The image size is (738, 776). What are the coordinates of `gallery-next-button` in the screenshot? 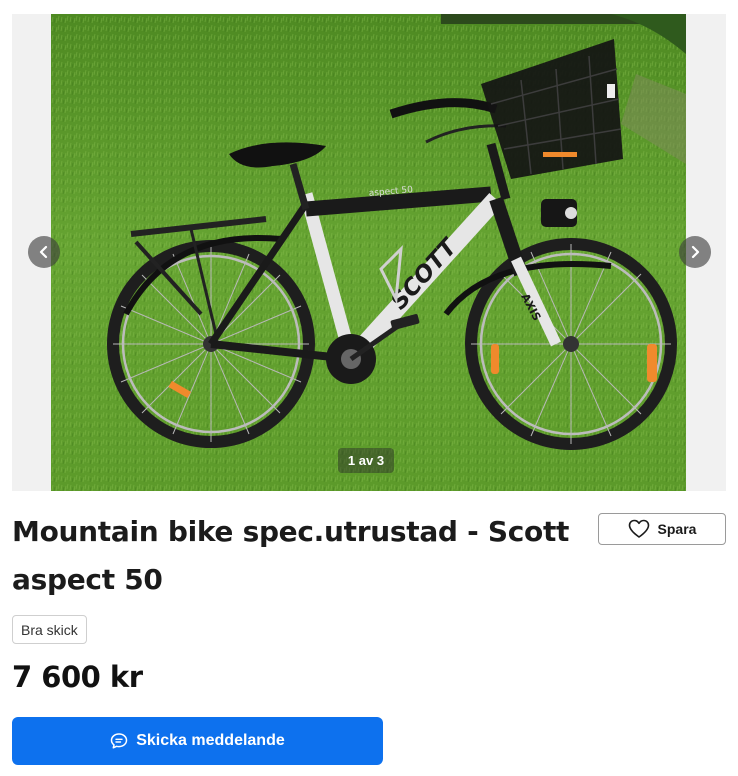 It's located at (695, 252).